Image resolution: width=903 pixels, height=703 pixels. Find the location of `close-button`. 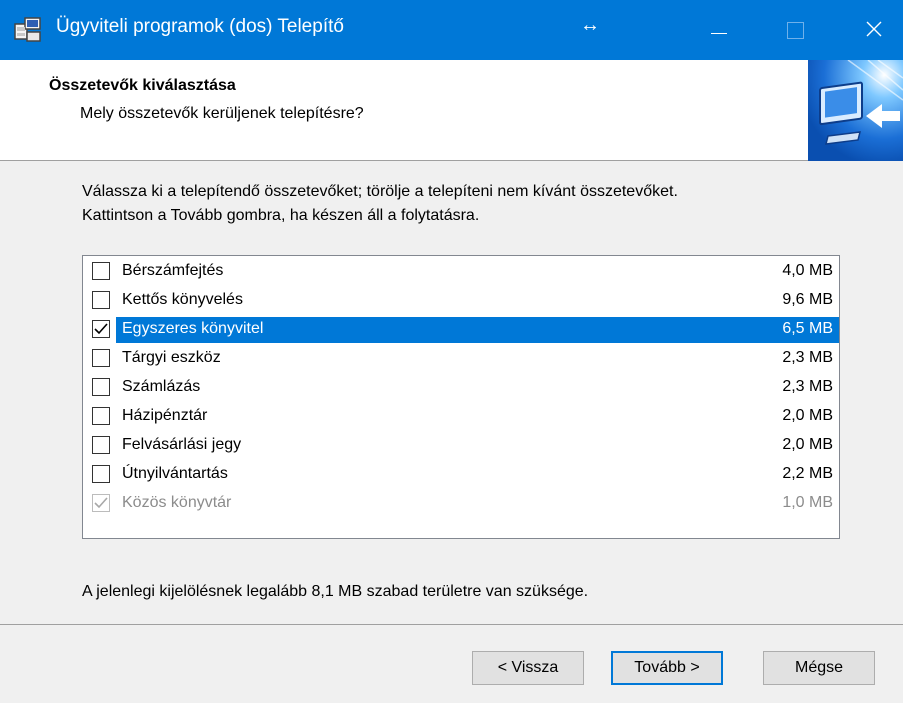

close-button is located at coordinates (874, 30).